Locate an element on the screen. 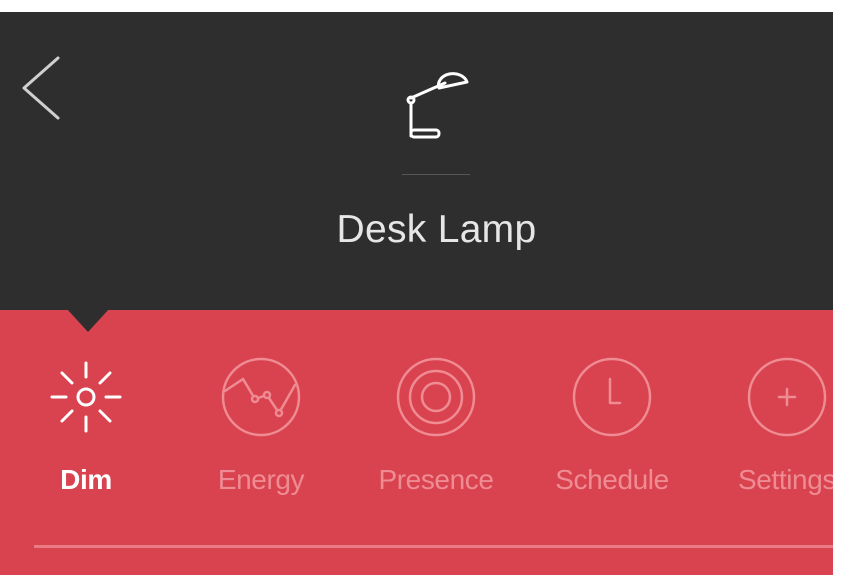 This screenshot has height=575, width=845. desk-lamp-icon is located at coordinates (437, 105).